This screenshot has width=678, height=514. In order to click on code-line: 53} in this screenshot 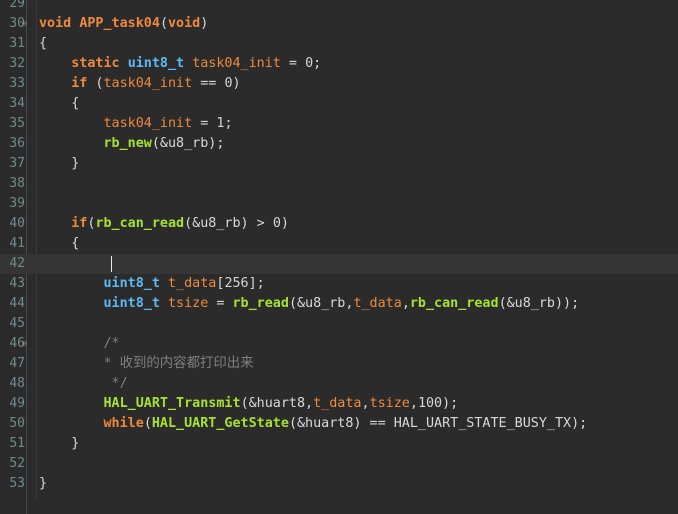, I will do `click(339, 484)`.